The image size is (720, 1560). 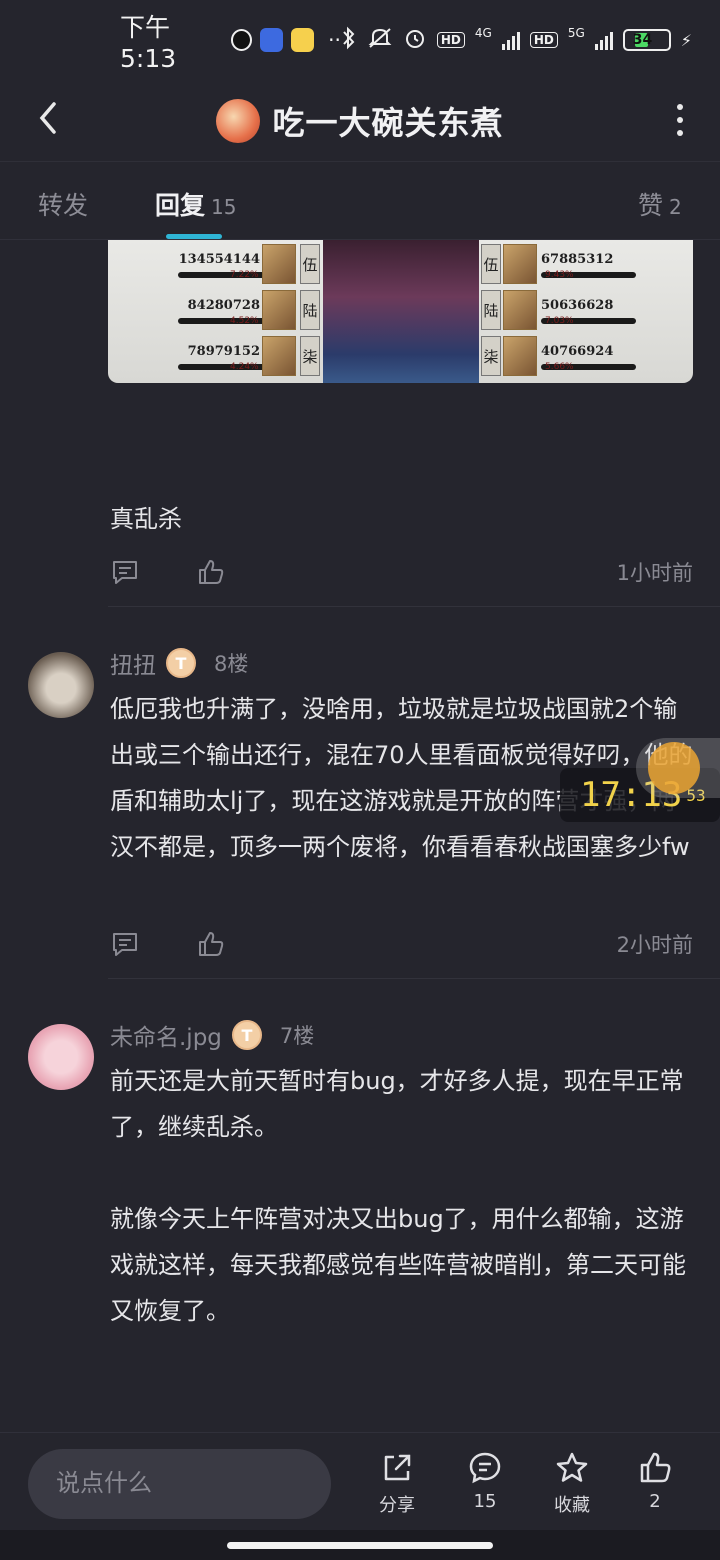 I want to click on home-indicator, so click(x=360, y=1545).